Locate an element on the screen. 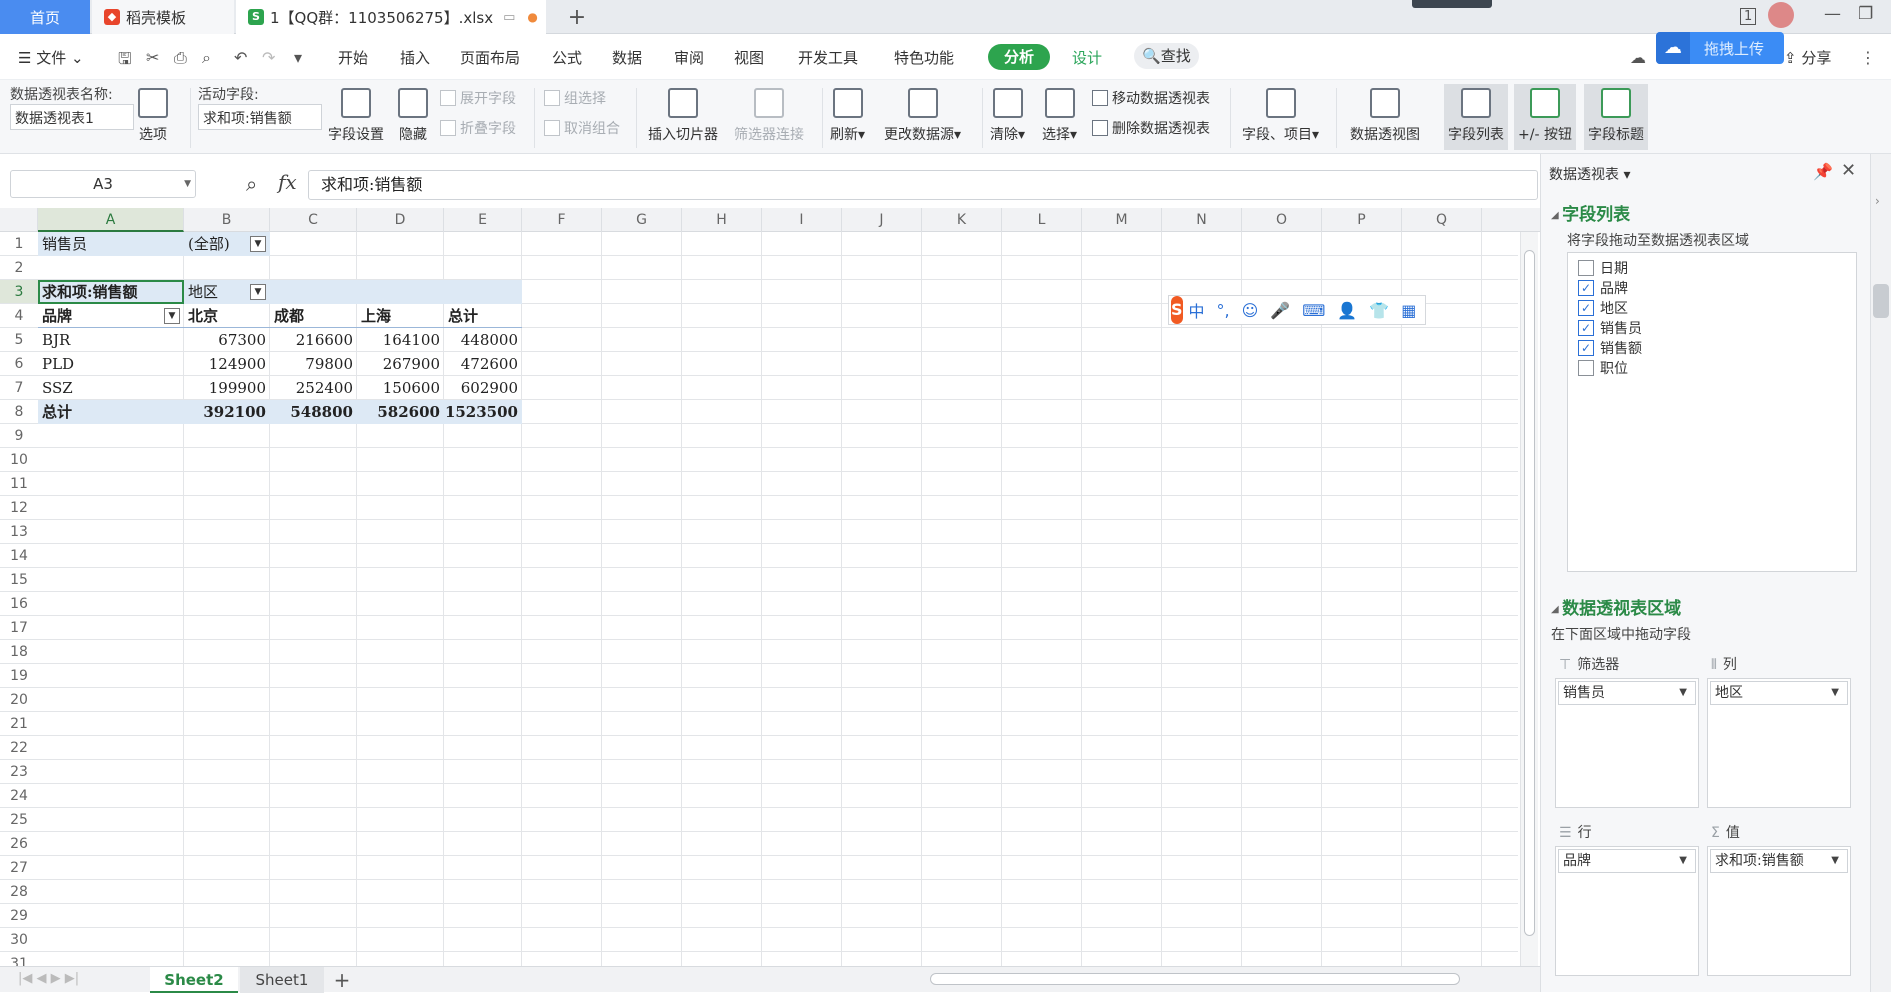 This screenshot has height=993, width=1891. ungroup-button: 取消组合 is located at coordinates (582, 128).